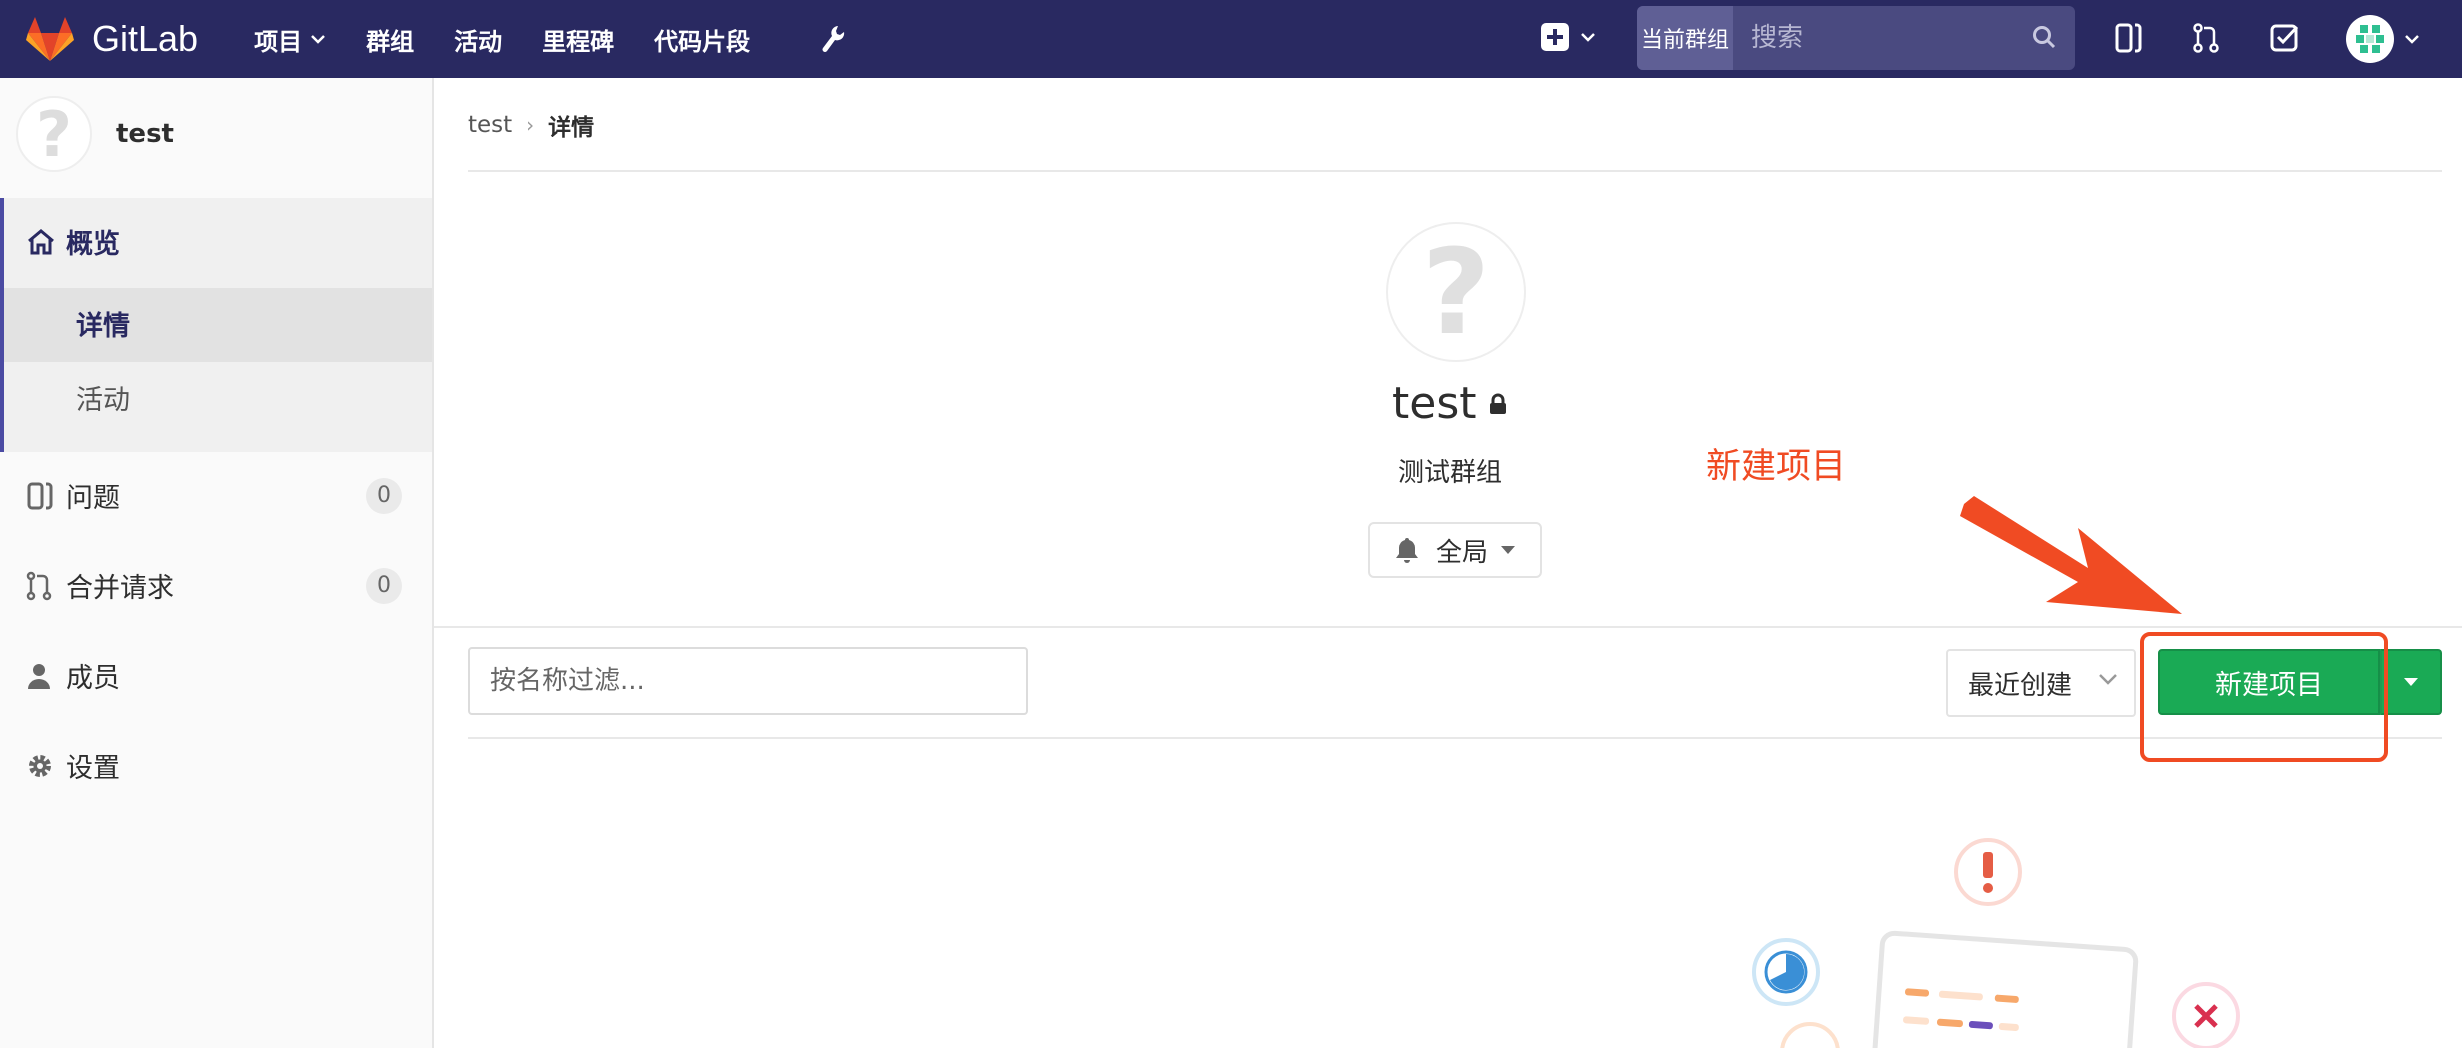 Image resolution: width=2462 pixels, height=1048 pixels. I want to click on nav-snippets-label: 代码片段, so click(702, 41).